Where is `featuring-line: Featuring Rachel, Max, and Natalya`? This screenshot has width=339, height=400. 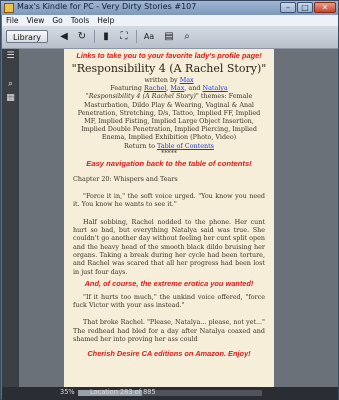
featuring-line: Featuring Rachel, Max, and Natalya is located at coordinates (169, 88).